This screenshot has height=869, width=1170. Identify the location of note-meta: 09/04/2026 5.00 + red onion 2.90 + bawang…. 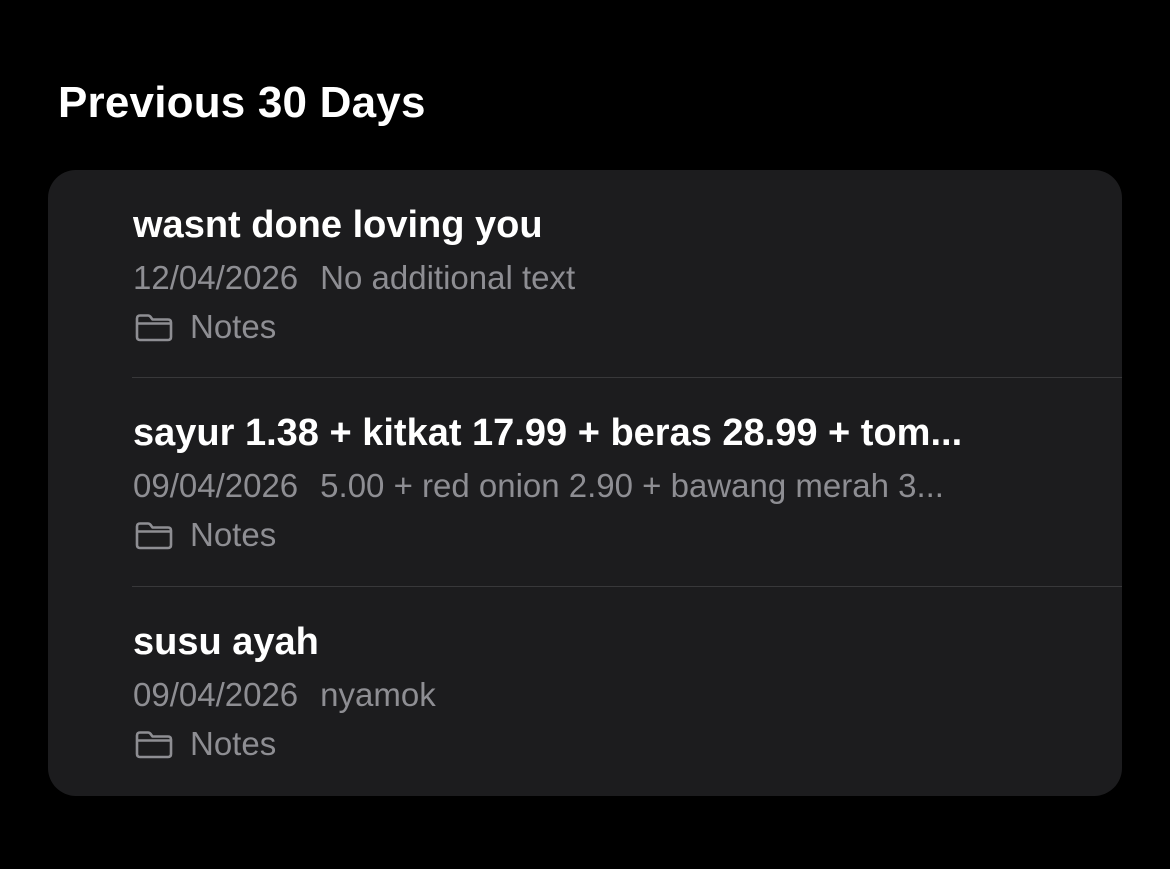
(610, 486).